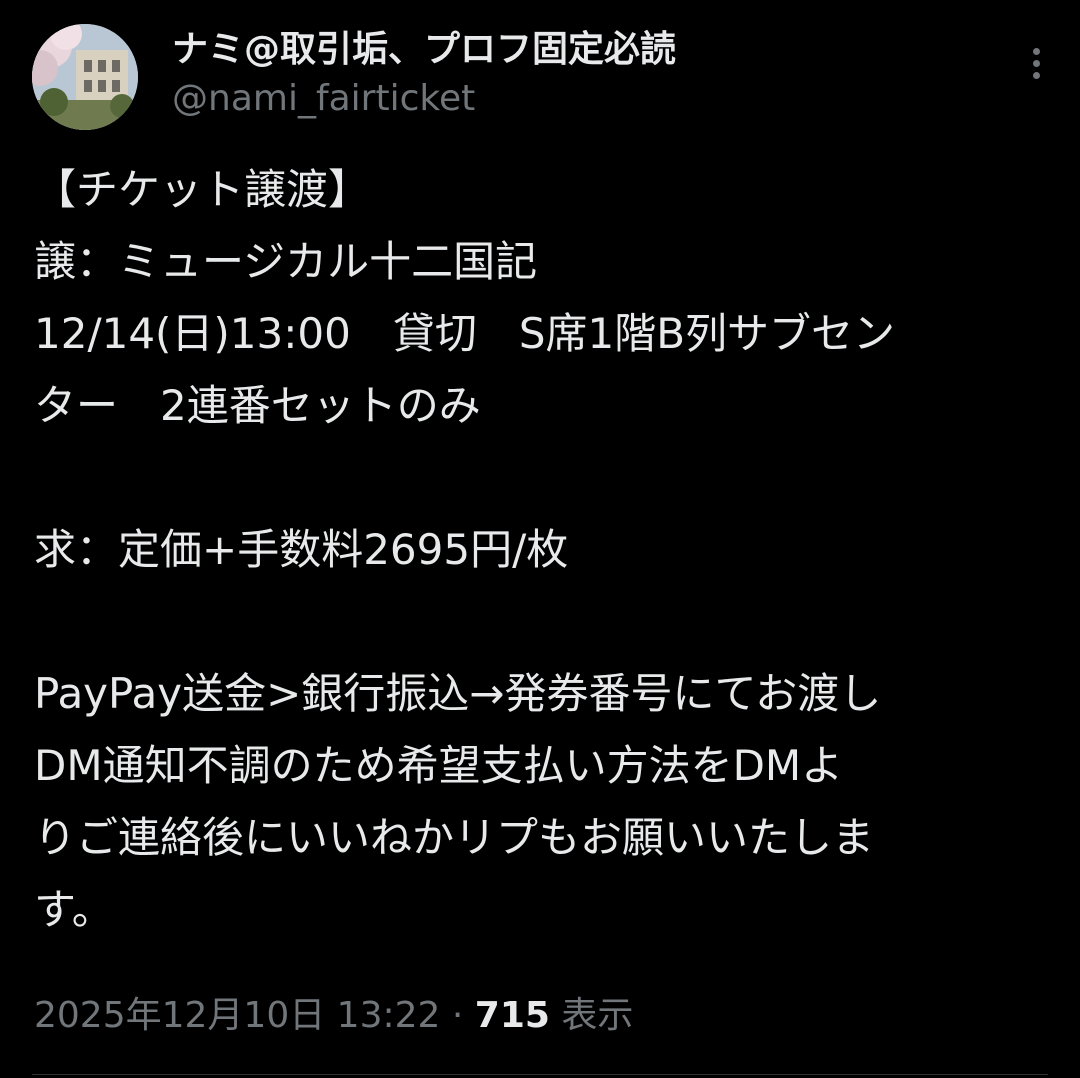 The image size is (1080, 1078). I want to click on post-text-line: ター 2連番セットのみ, so click(257, 405).